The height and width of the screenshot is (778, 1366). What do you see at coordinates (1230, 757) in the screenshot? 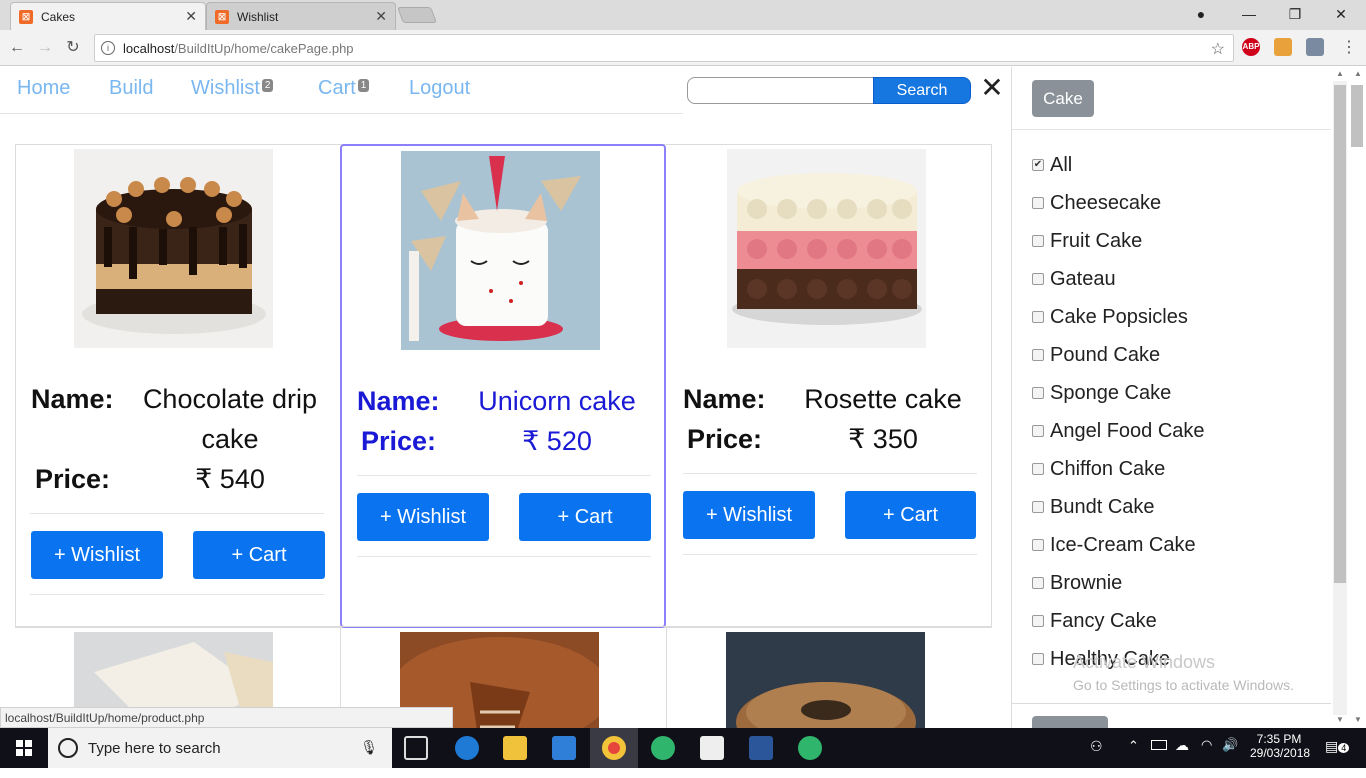
I see `volume-icon: 🔊` at bounding box center [1230, 757].